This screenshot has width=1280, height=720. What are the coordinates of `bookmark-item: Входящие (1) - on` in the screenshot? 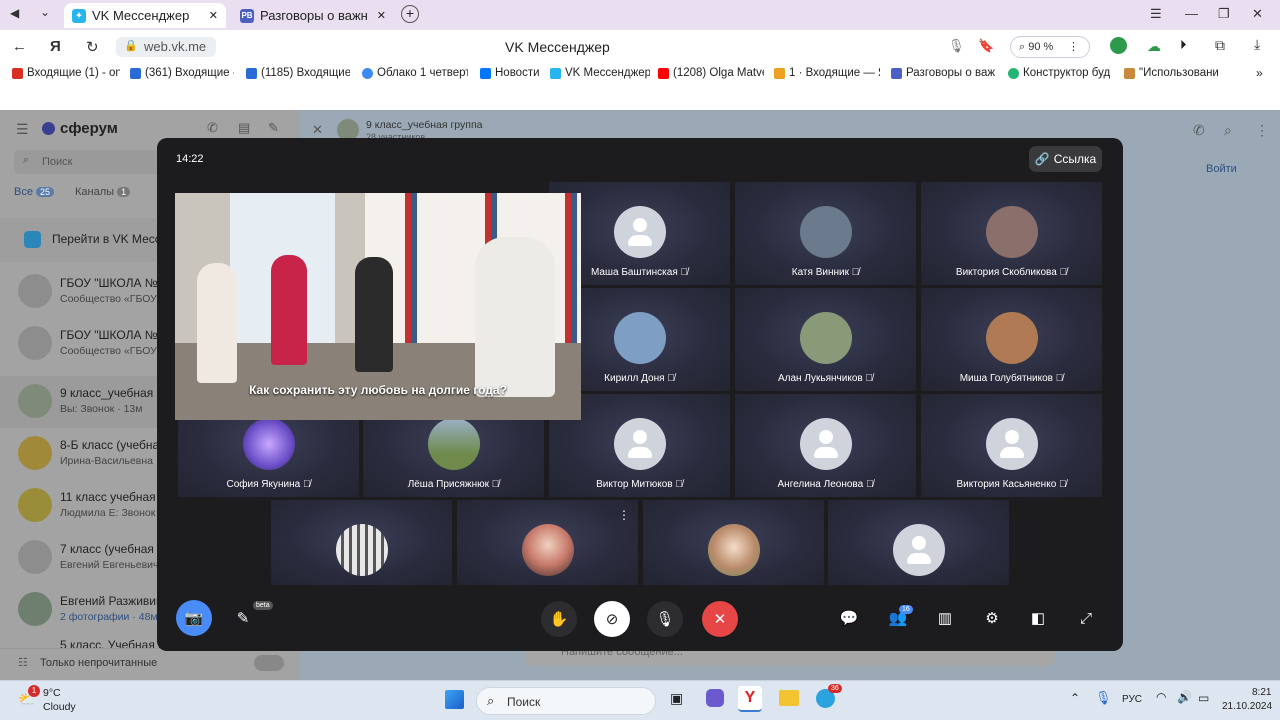 It's located at (66, 73).